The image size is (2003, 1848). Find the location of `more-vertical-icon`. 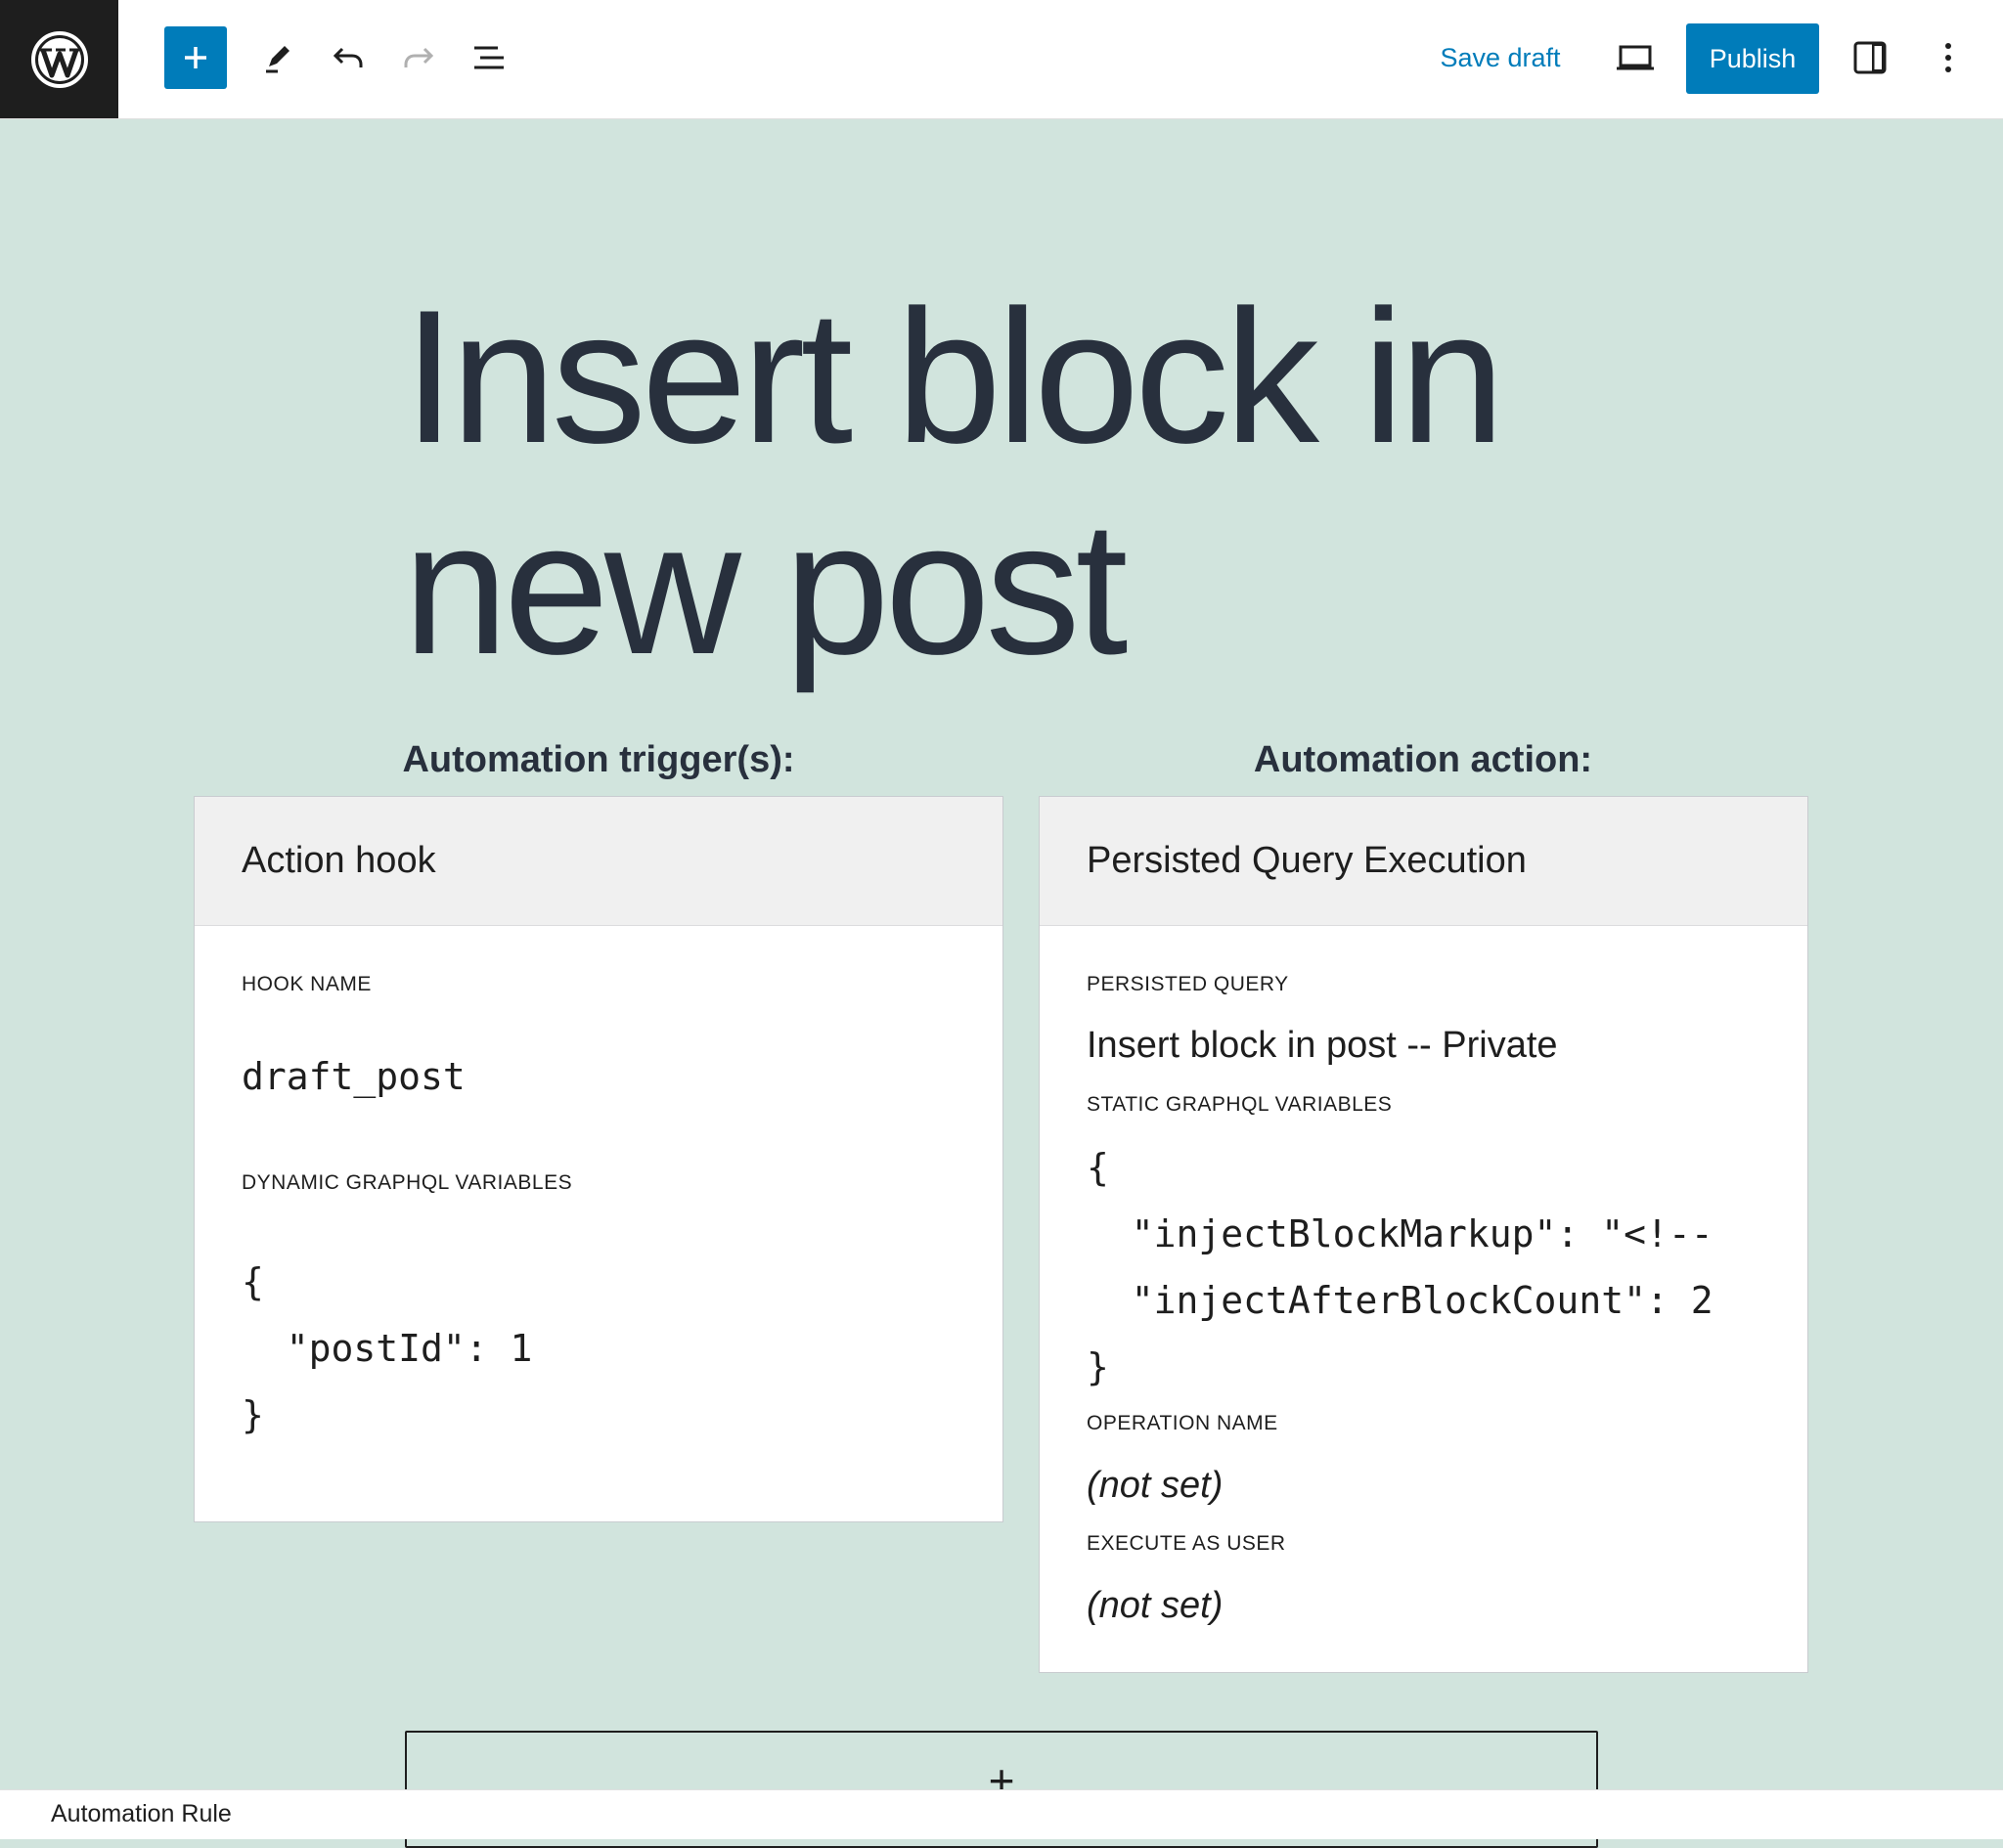

more-vertical-icon is located at coordinates (1948, 57).